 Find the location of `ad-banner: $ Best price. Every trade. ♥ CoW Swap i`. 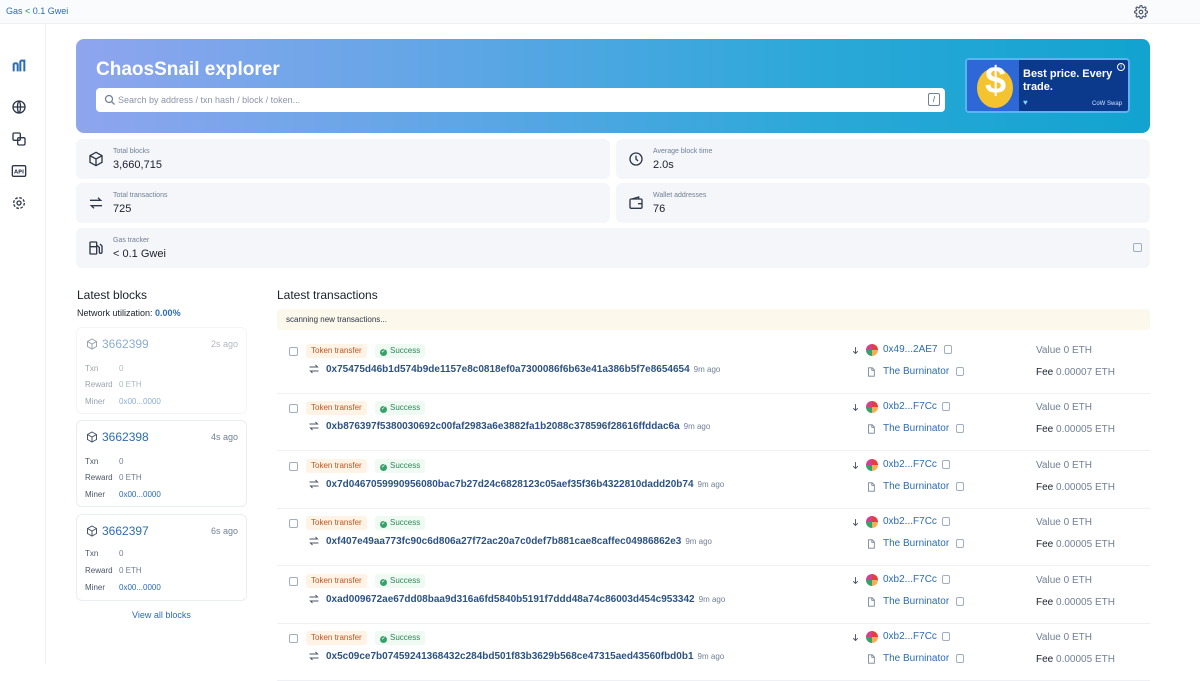

ad-banner: $ Best price. Every trade. ♥ CoW Swap i is located at coordinates (1047, 85).